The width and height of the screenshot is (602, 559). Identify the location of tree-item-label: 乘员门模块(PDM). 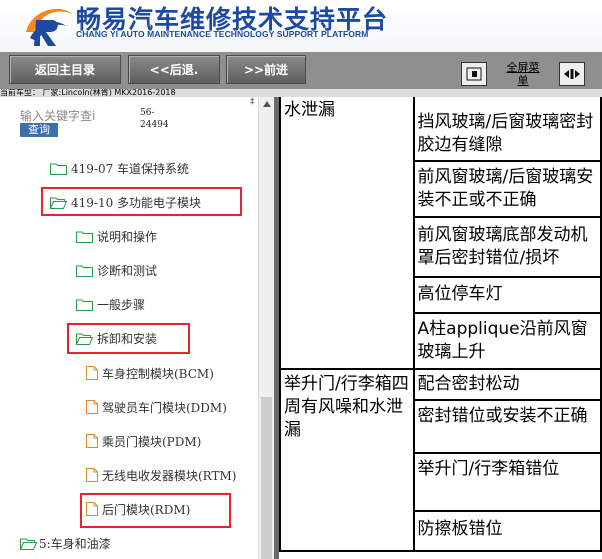
(152, 441).